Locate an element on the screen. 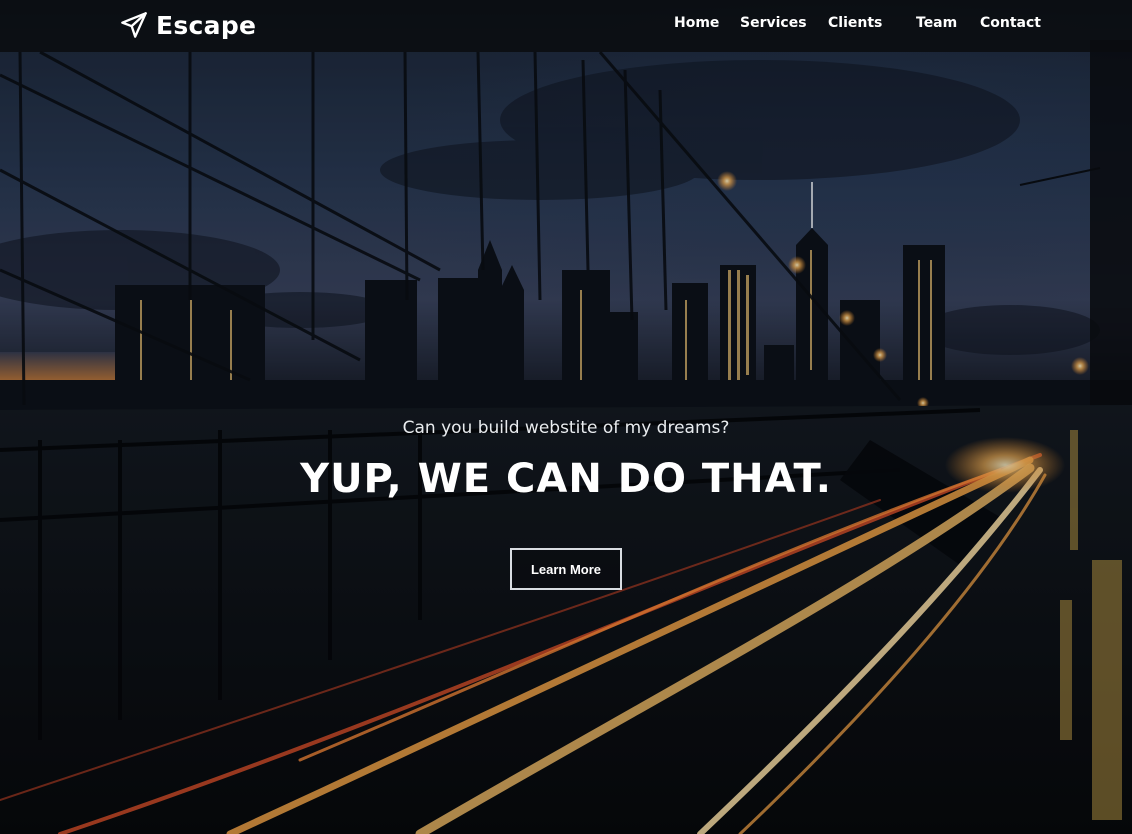 The image size is (1132, 834). nav-links: Home Services Clients Team Contact is located at coordinates (566, 26).